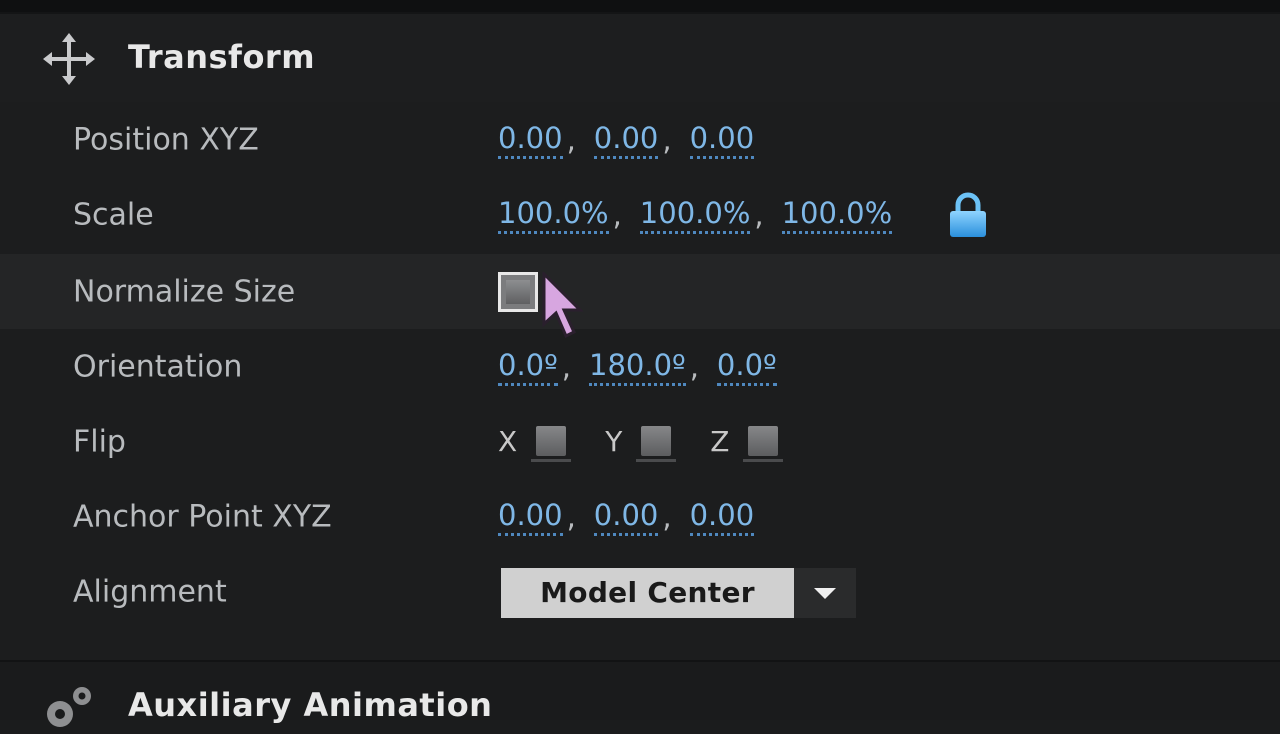 This screenshot has width=1280, height=734. I want to click on flip-y-checkbox, so click(656, 441).